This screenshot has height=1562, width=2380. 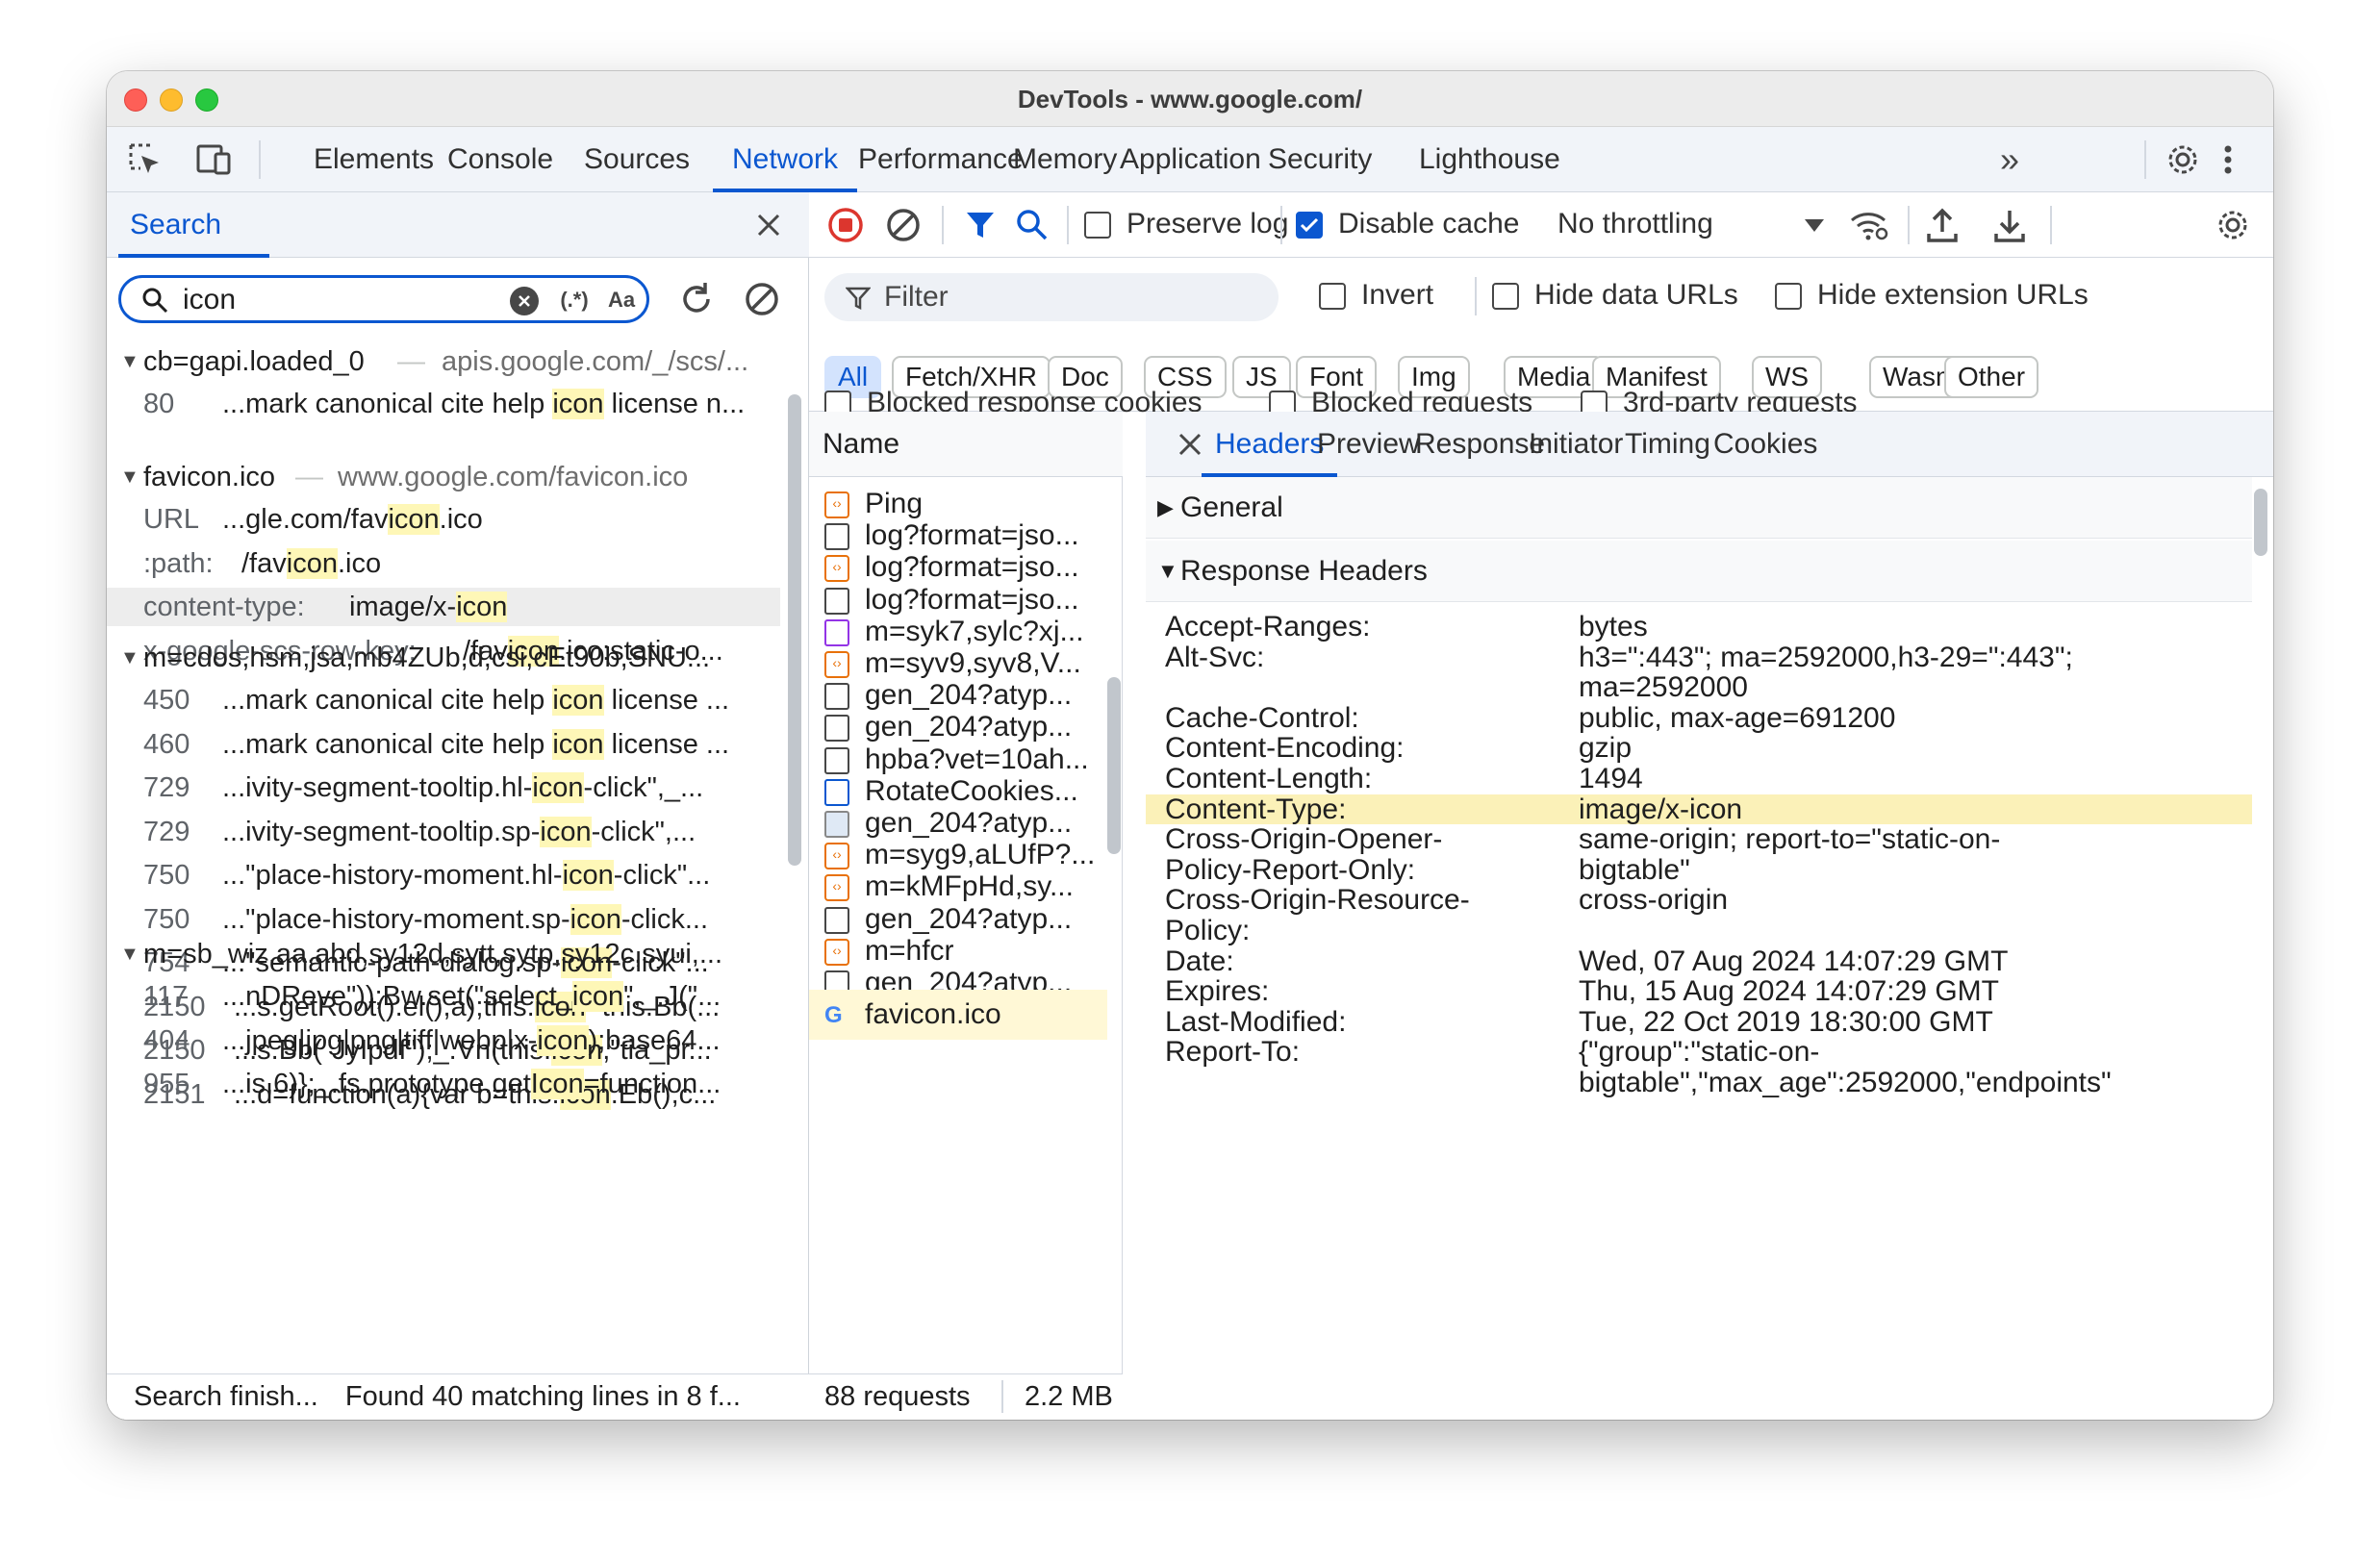 I want to click on tab-security: Security, so click(x=1320, y=159).